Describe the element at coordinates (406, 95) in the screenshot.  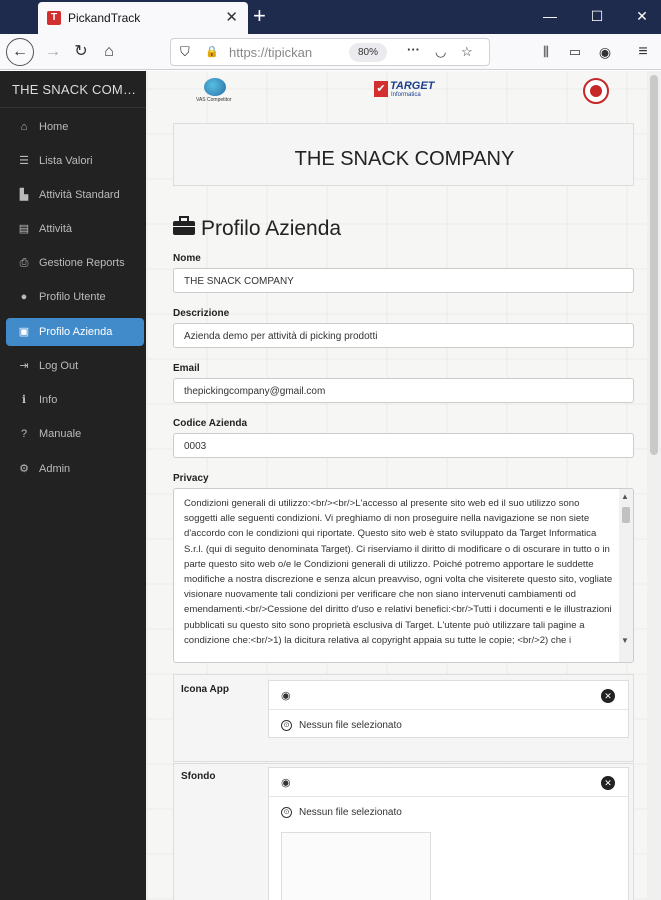
I see `logo-sub: Informatica` at that location.